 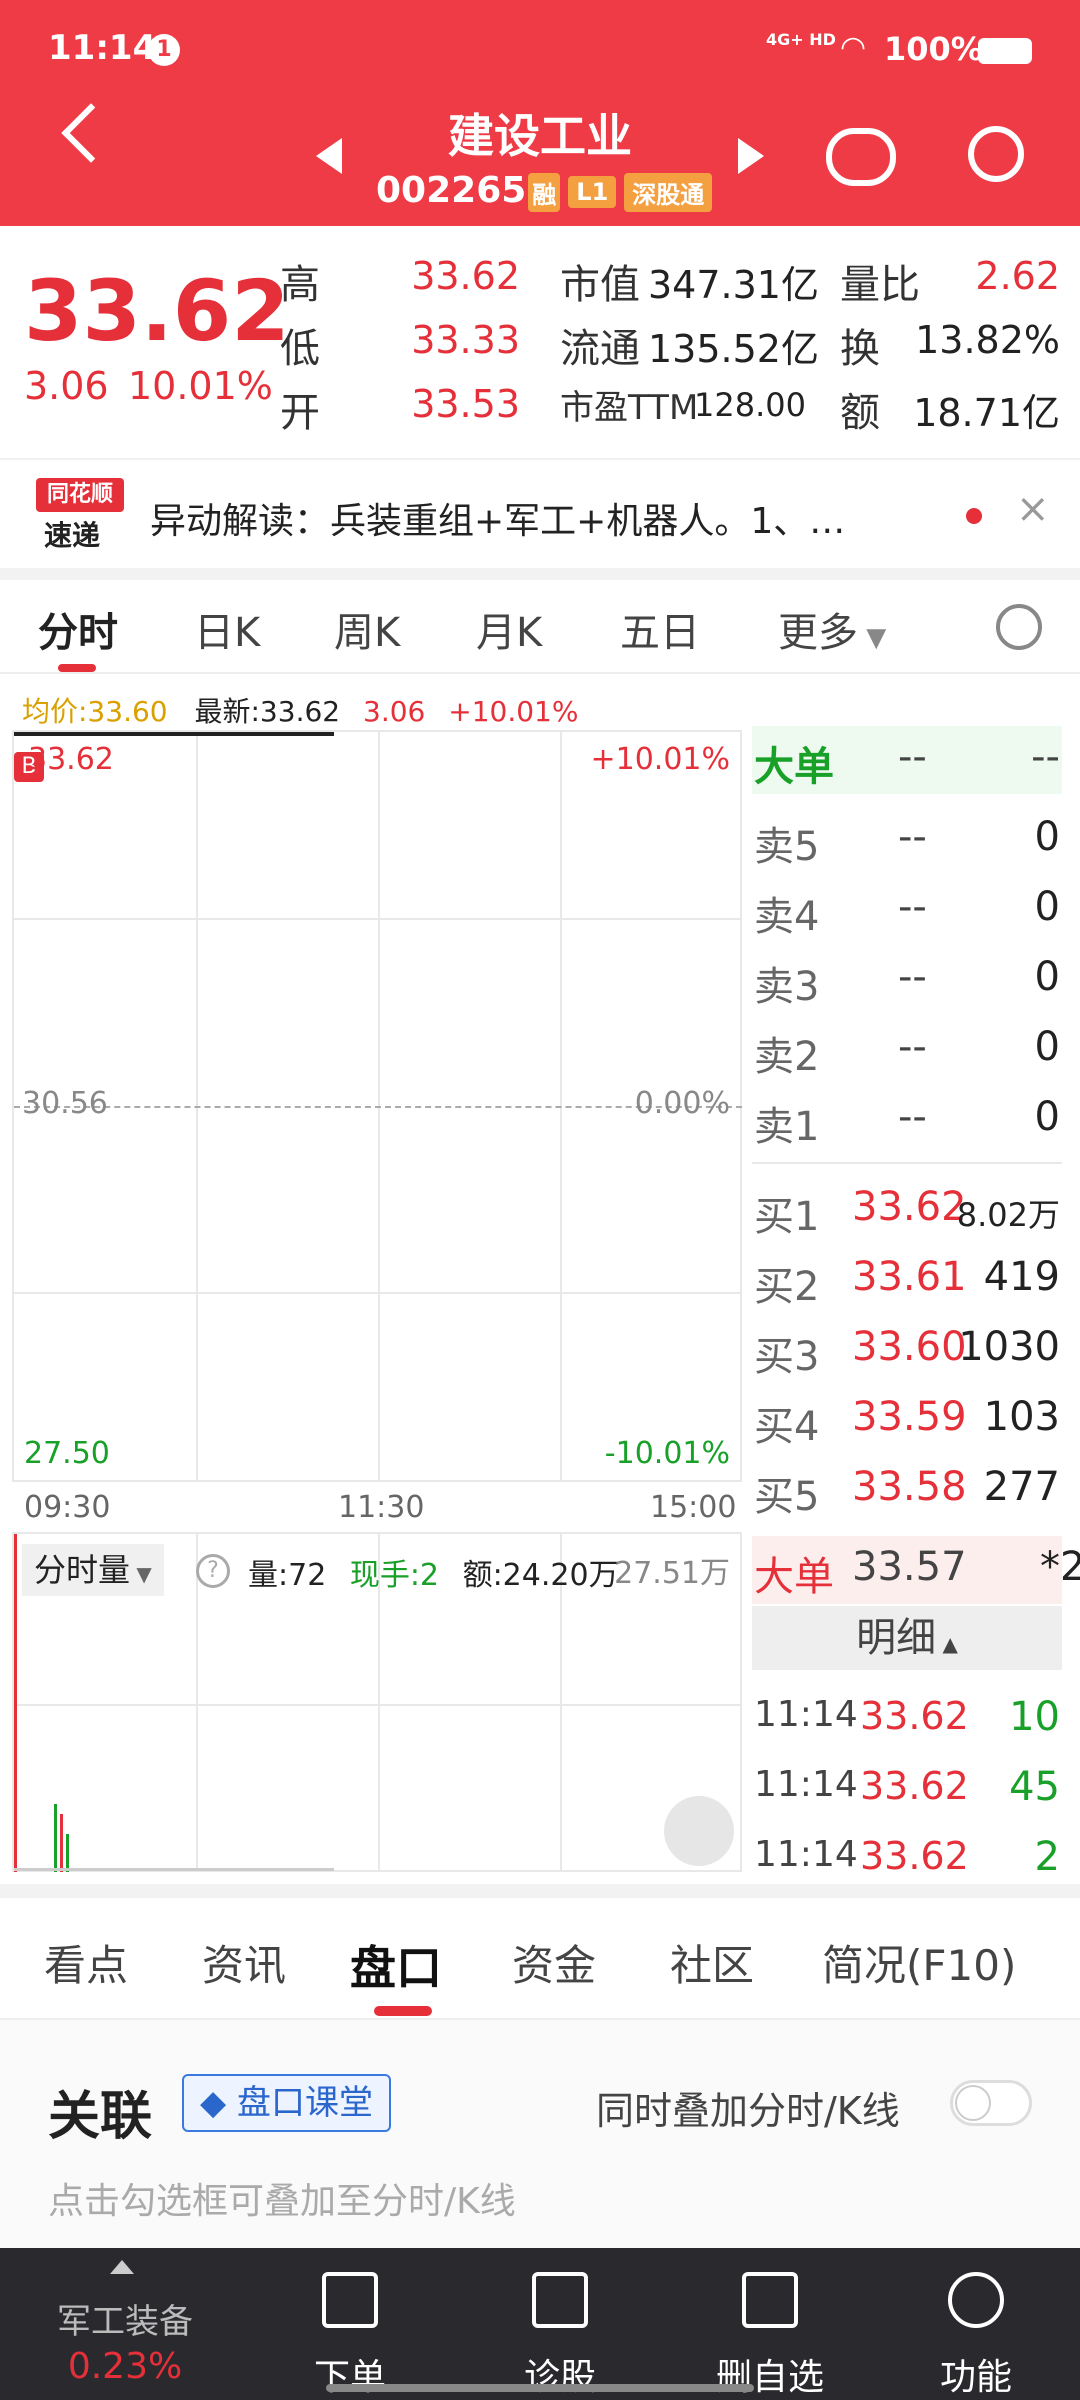 I want to click on graduation-cap-icon: ◆, so click(x=218, y=2103).